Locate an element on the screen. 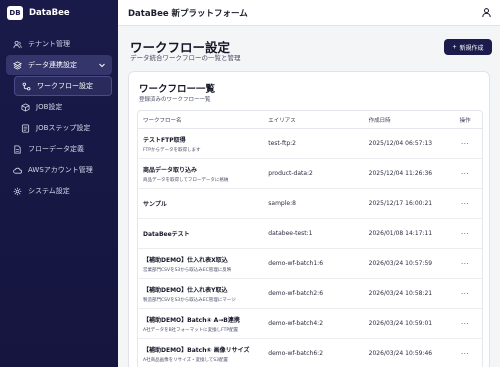 Image resolution: width=500 pixels, height=367 pixels. workflow-name: DataBeeテスト is located at coordinates (166, 234).